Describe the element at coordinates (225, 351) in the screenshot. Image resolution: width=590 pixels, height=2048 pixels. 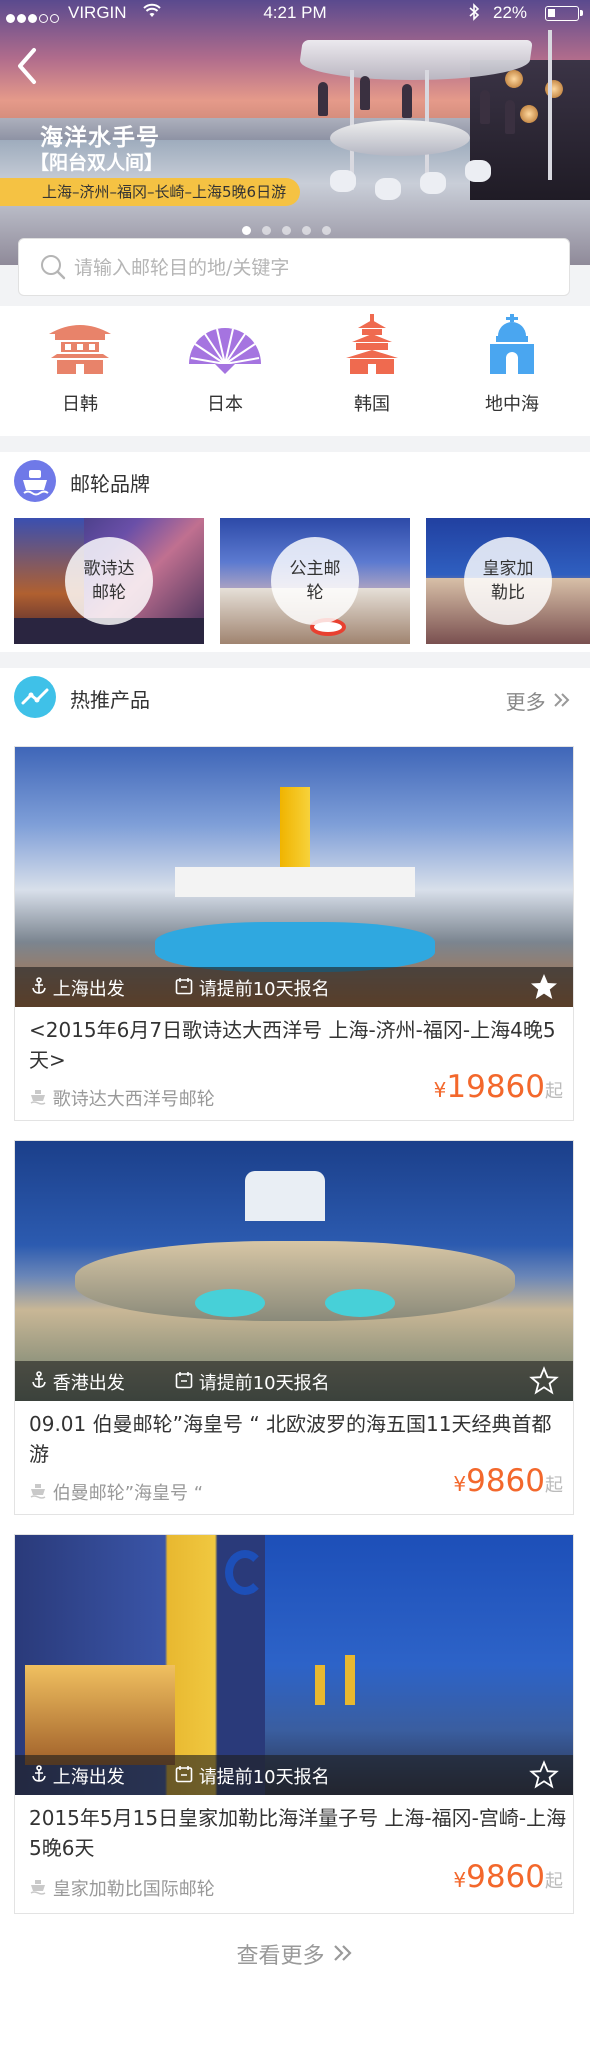
I see `fan-icon` at that location.